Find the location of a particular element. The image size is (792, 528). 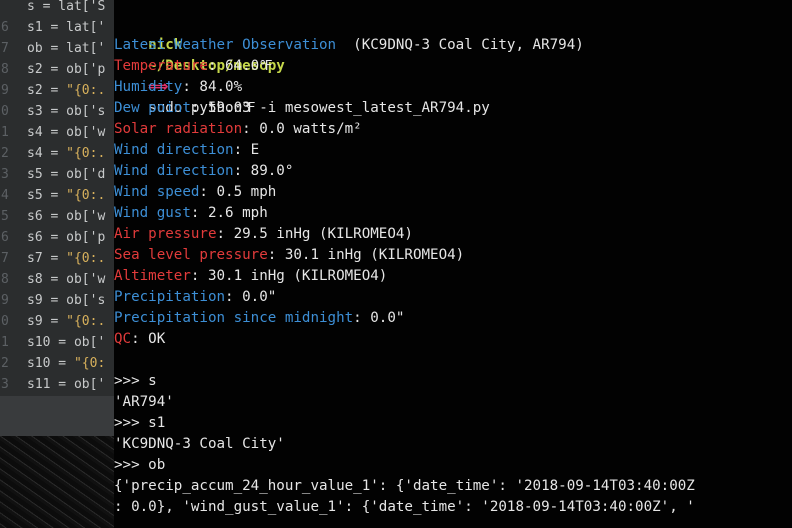

observation-line: Wind direction: 89.0° is located at coordinates (203, 171).